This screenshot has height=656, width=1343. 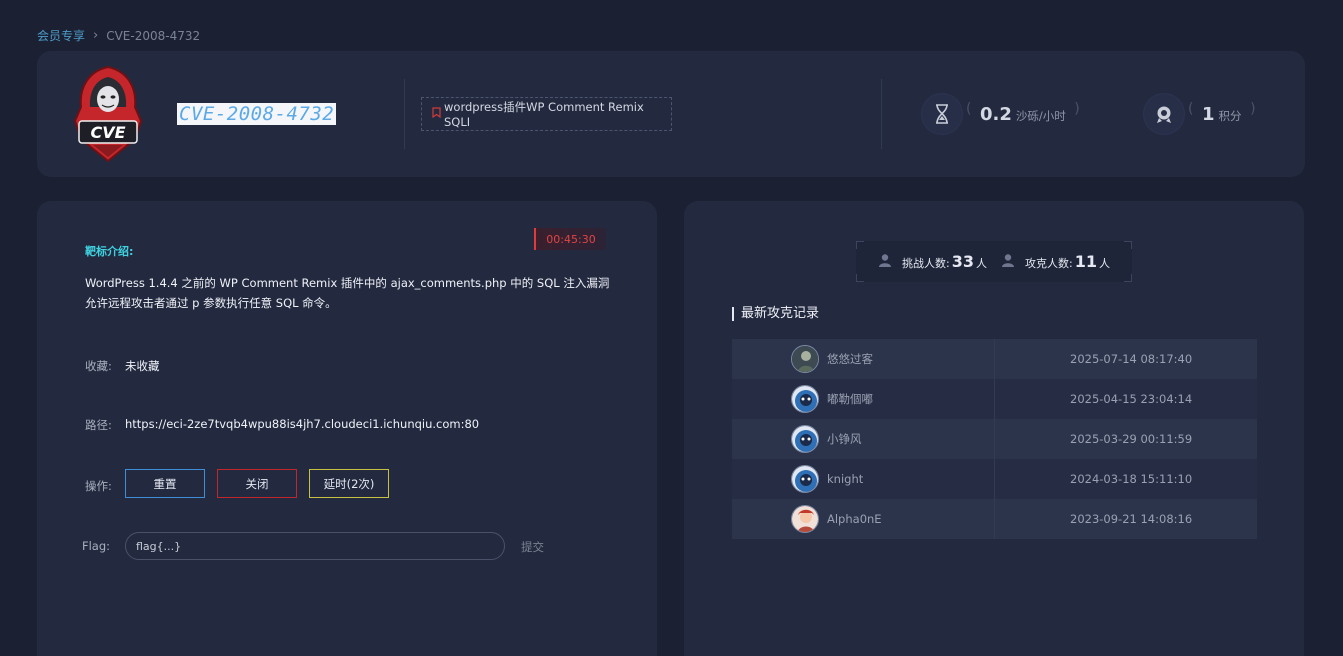 I want to click on points-stat: 1 积分, so click(x=1199, y=114).